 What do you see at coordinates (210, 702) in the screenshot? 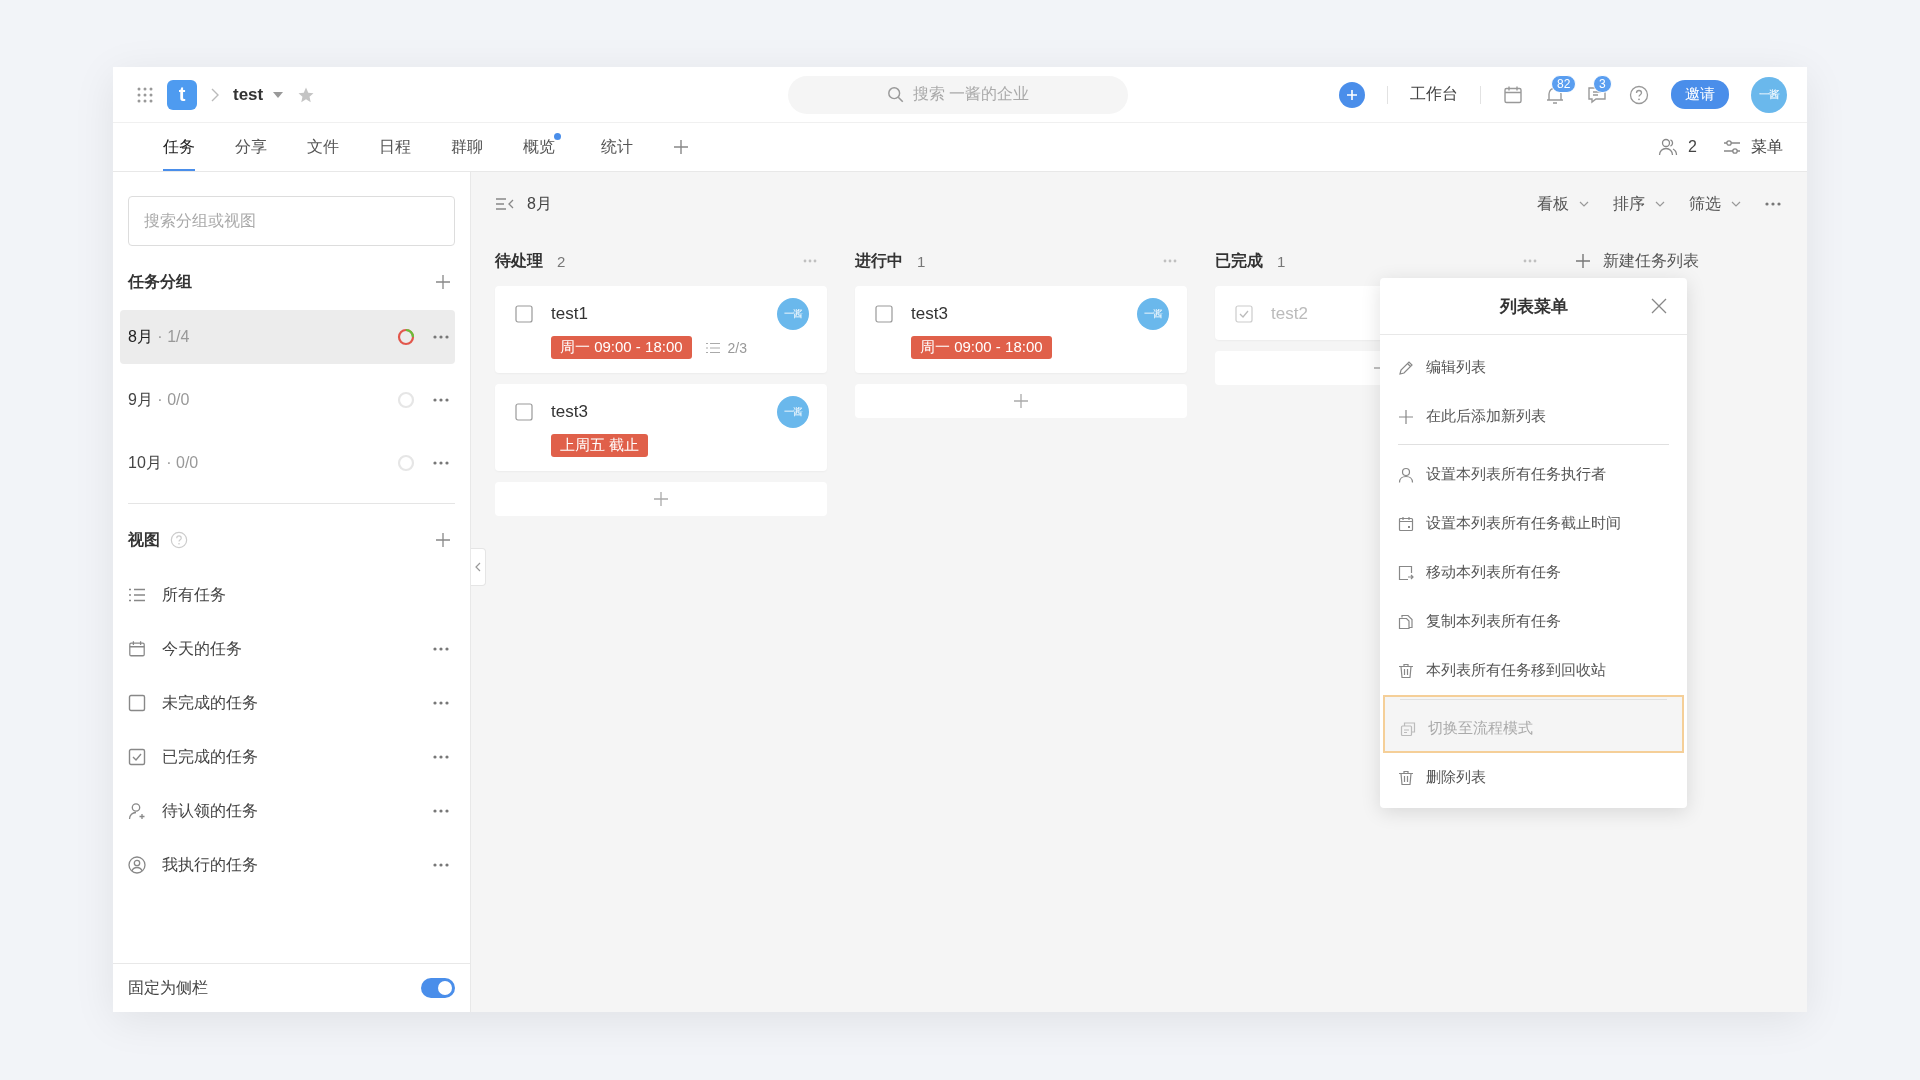
I see `view-label: 未完成的任务` at bounding box center [210, 702].